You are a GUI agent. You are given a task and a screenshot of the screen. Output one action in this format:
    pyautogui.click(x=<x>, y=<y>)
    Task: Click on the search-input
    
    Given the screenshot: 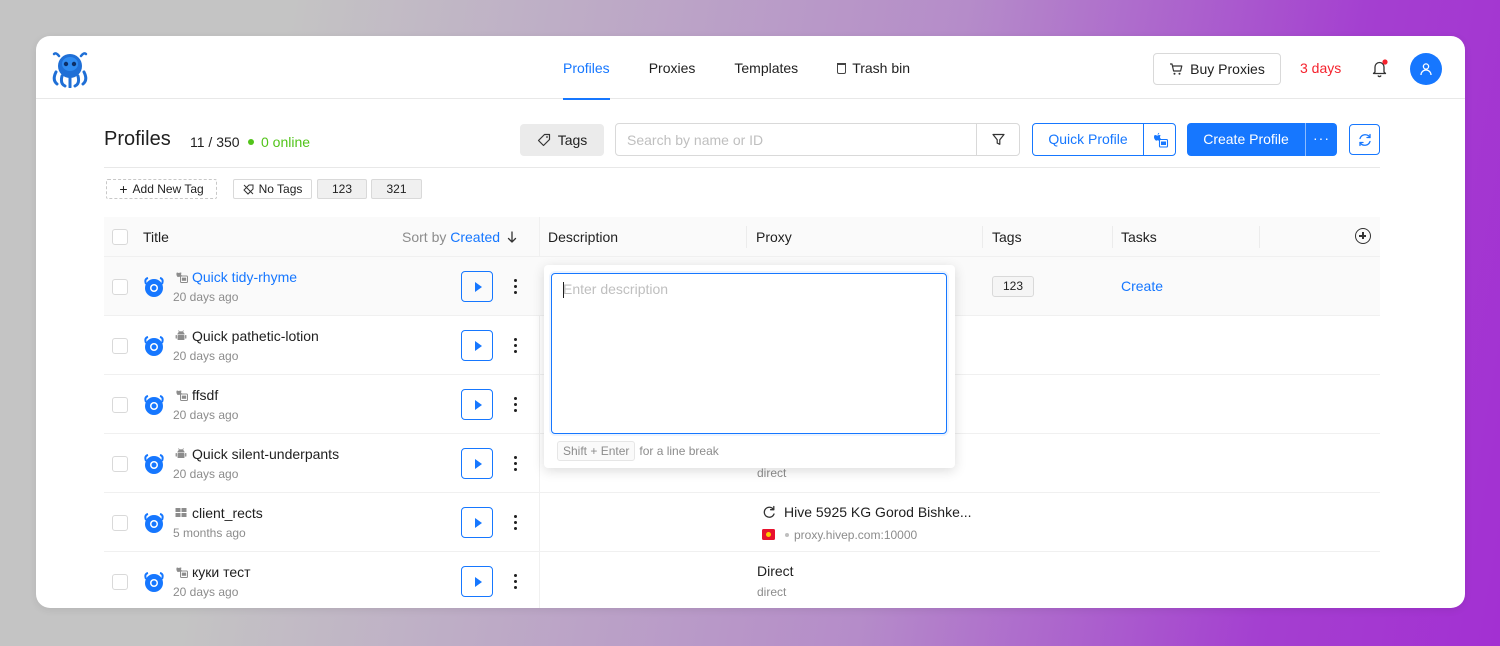 What is the action you would take?
    pyautogui.click(x=797, y=140)
    